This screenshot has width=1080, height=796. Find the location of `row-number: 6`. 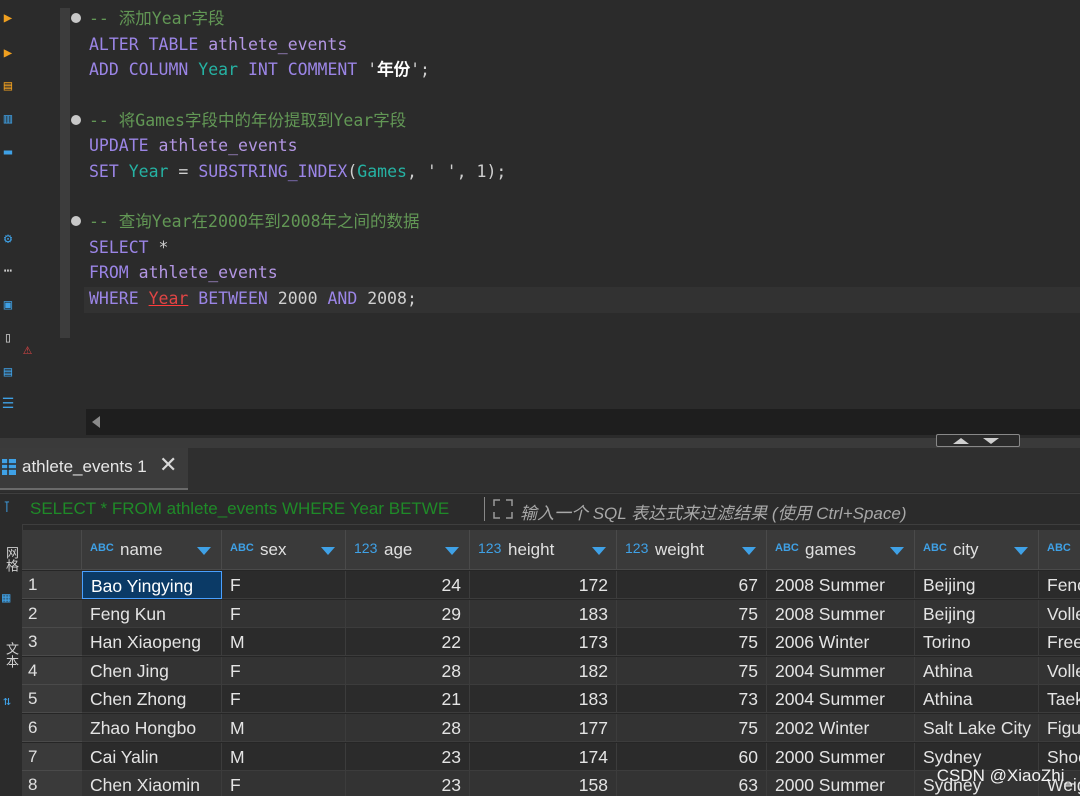

row-number: 6 is located at coordinates (52, 728).